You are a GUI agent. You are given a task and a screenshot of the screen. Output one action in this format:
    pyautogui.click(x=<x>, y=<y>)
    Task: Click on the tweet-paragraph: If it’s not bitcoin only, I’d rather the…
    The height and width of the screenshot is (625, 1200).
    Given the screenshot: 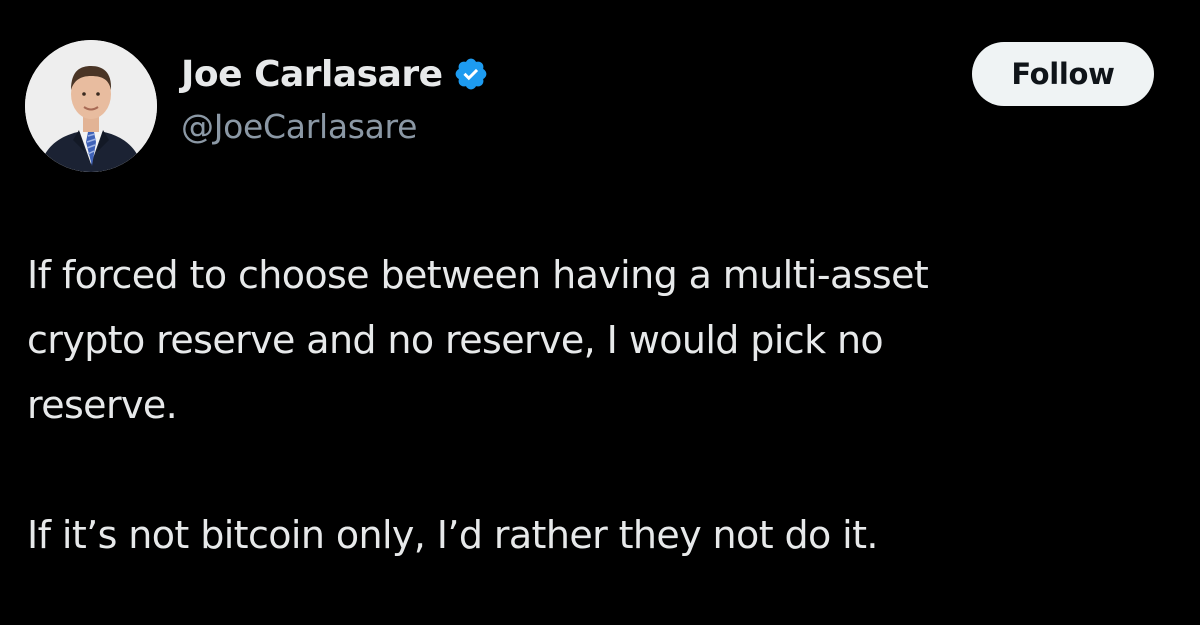 What is the action you would take?
    pyautogui.click(x=452, y=535)
    